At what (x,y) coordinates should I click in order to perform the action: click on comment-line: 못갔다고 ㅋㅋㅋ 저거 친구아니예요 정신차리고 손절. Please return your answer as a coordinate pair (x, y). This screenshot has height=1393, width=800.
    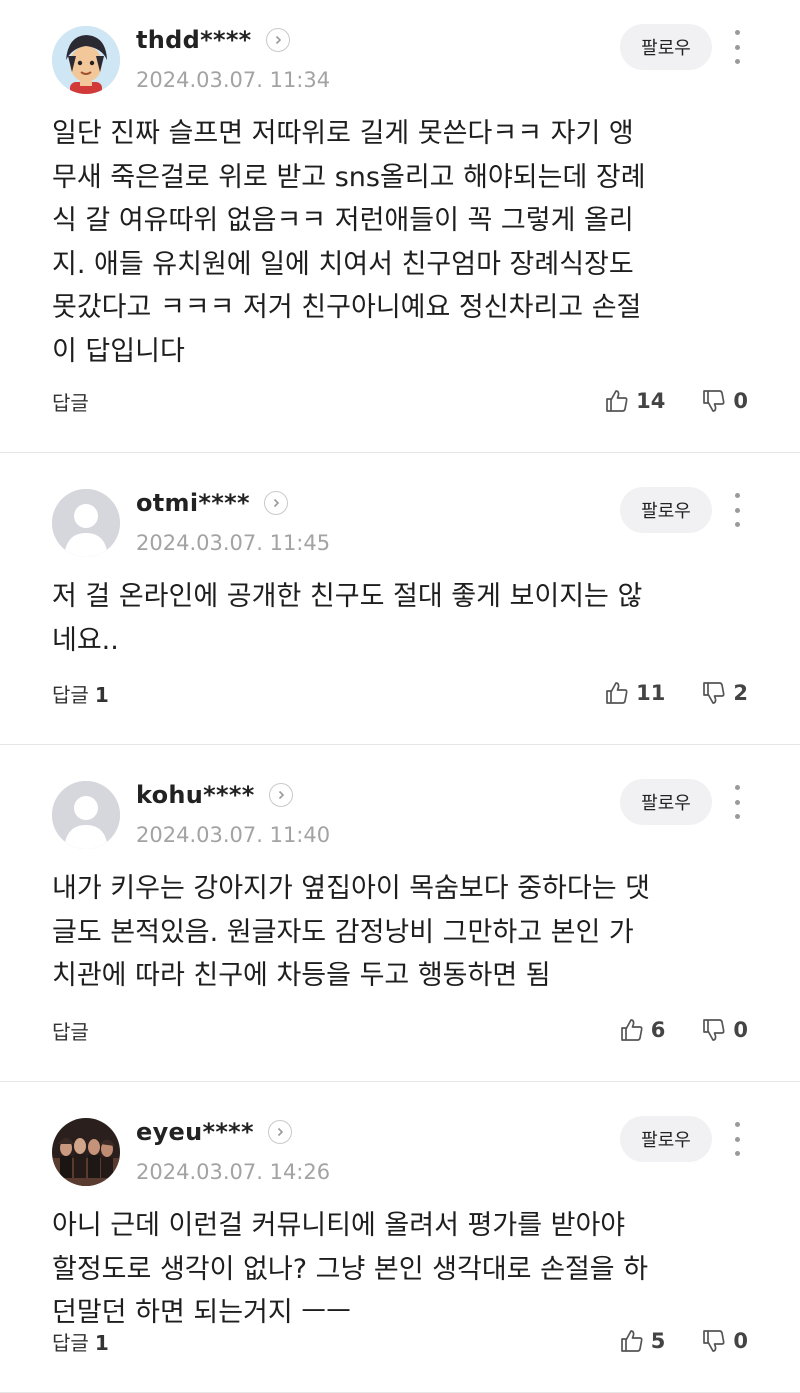
    Looking at the image, I should click on (347, 307).